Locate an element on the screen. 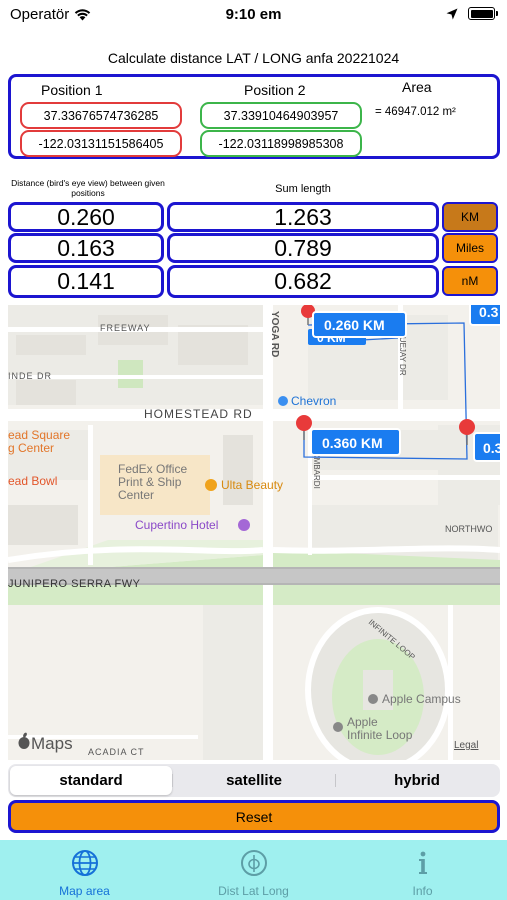  info-icon is located at coordinates (423, 863).